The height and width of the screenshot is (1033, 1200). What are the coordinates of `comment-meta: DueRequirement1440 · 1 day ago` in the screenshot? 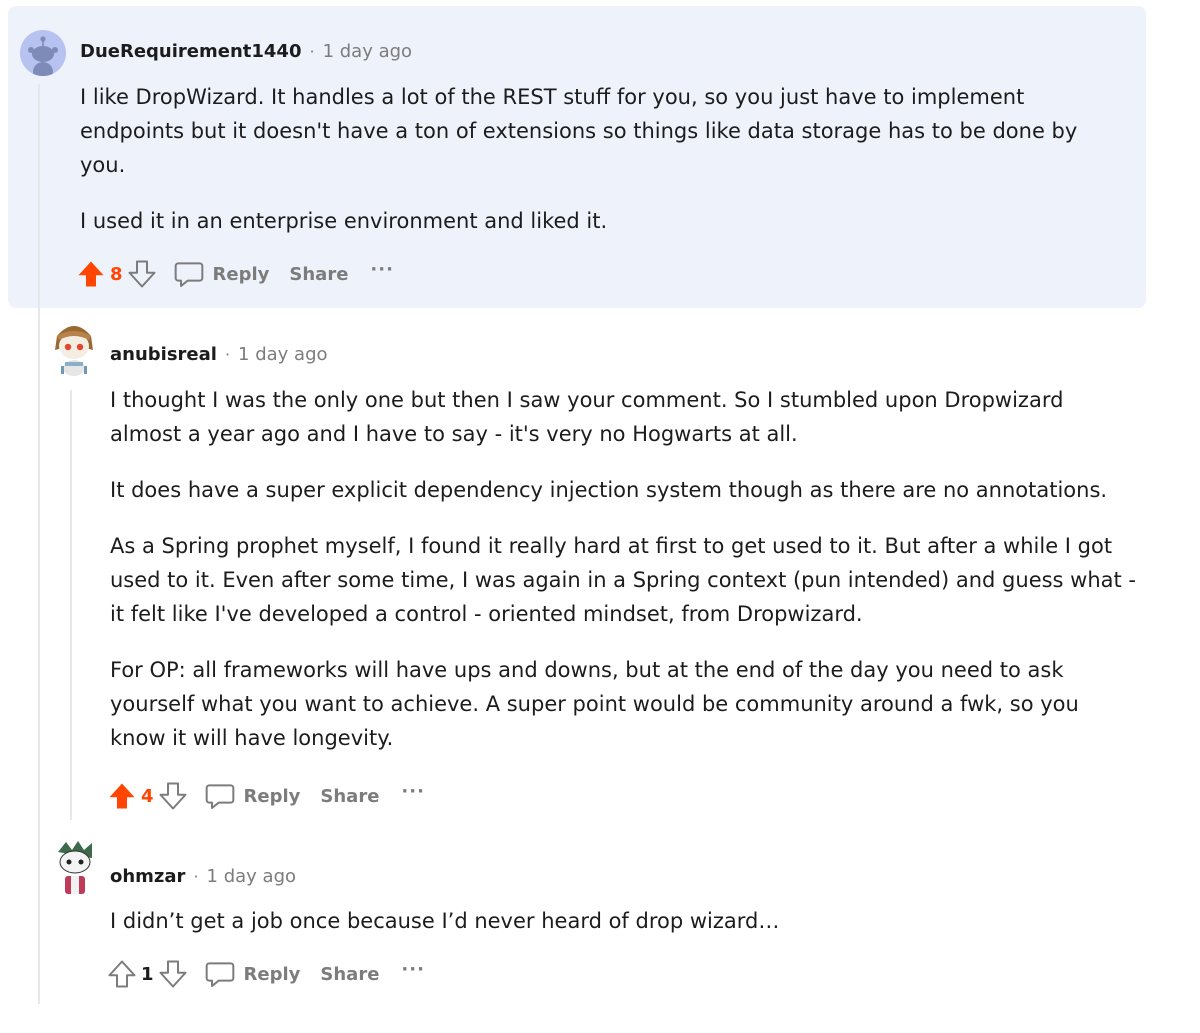 It's located at (246, 51).